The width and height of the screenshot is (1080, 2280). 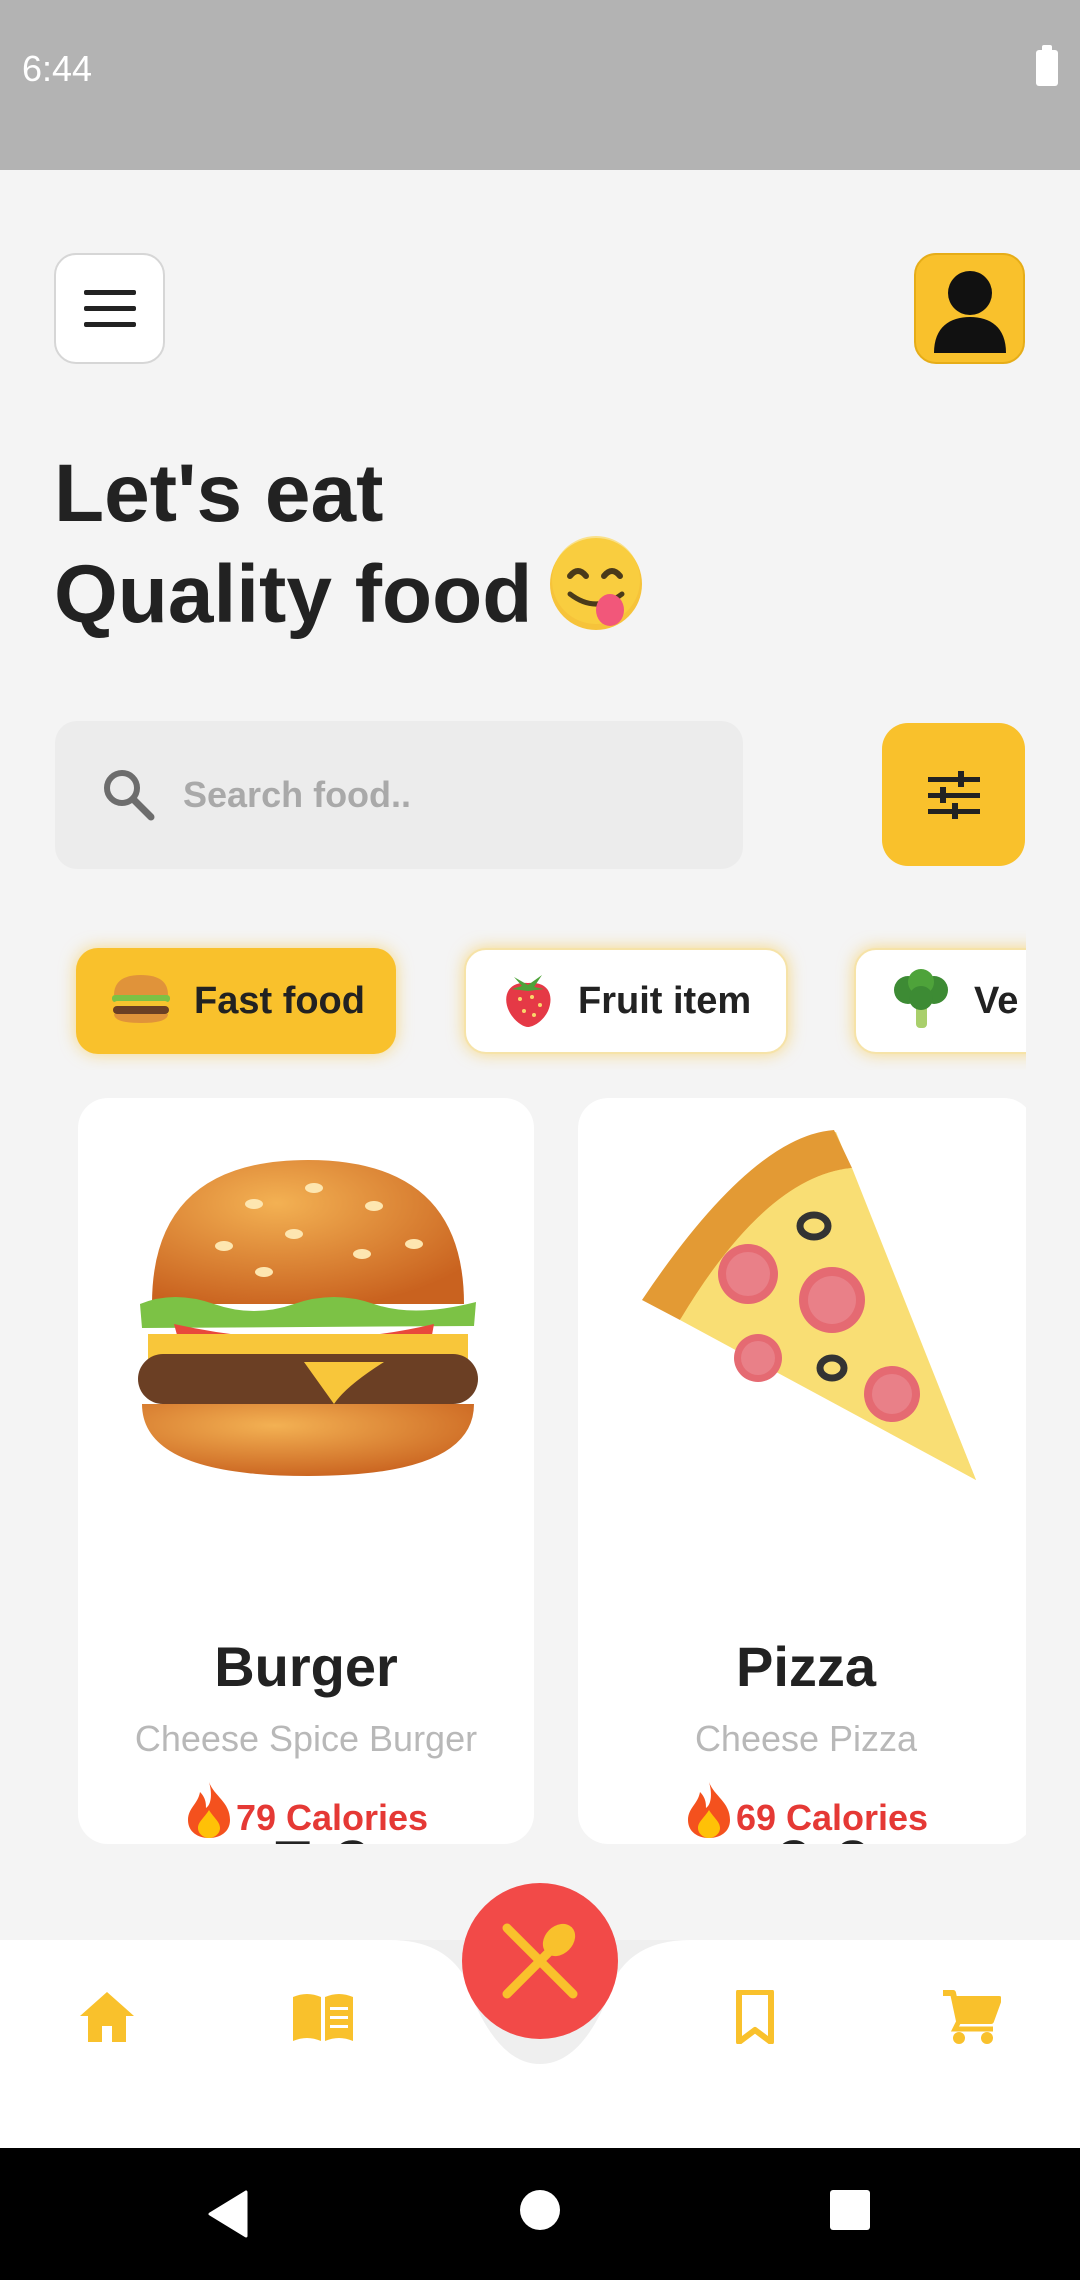 I want to click on nav-menu-book, so click(x=323, y=2017).